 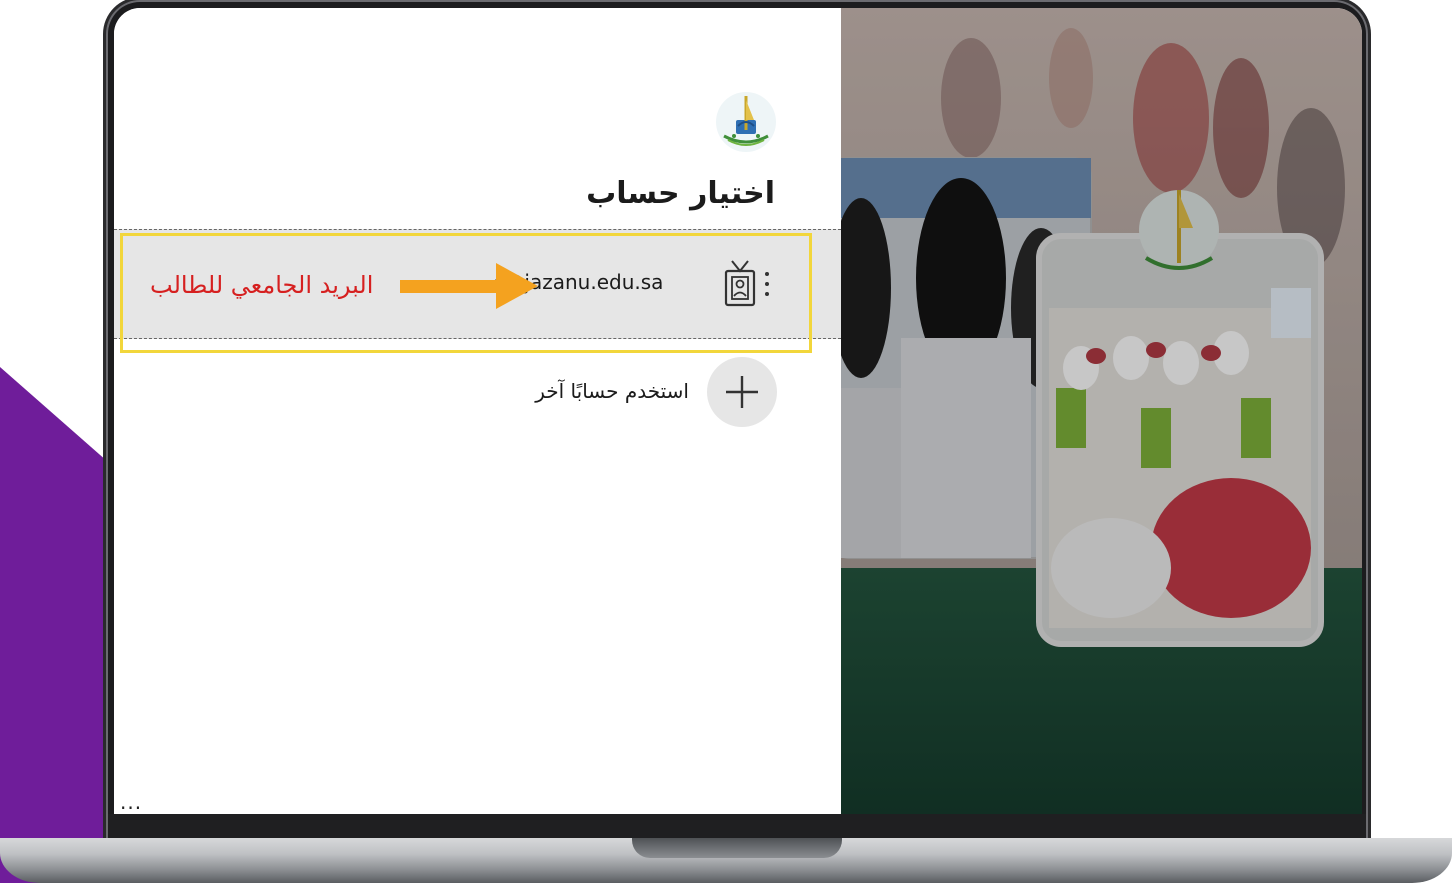 What do you see at coordinates (680, 193) in the screenshot?
I see `page-title: اختيار حساب` at bounding box center [680, 193].